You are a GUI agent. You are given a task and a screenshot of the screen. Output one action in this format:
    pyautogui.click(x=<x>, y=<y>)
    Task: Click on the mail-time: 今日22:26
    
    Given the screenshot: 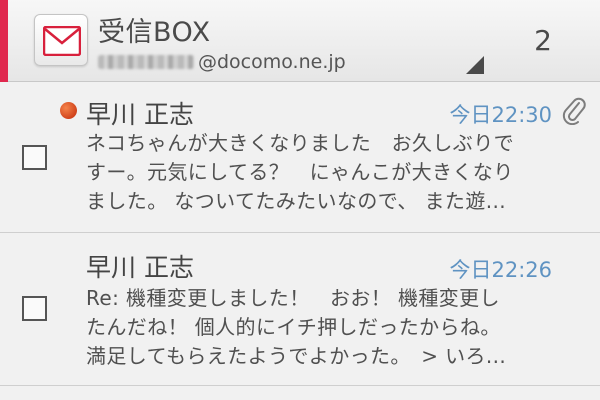 What is the action you would take?
    pyautogui.click(x=500, y=270)
    